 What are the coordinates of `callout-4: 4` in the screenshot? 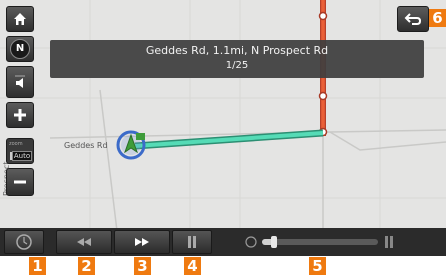 It's located at (192, 266).